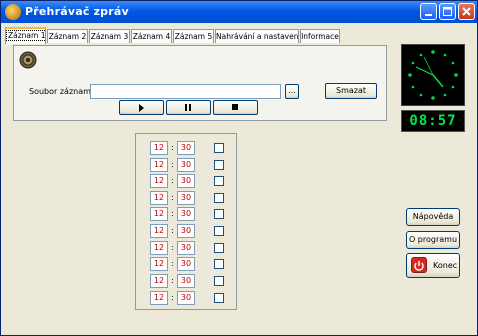  What do you see at coordinates (77, 11) in the screenshot?
I see `window-title: Přehrávač zpráv` at bounding box center [77, 11].